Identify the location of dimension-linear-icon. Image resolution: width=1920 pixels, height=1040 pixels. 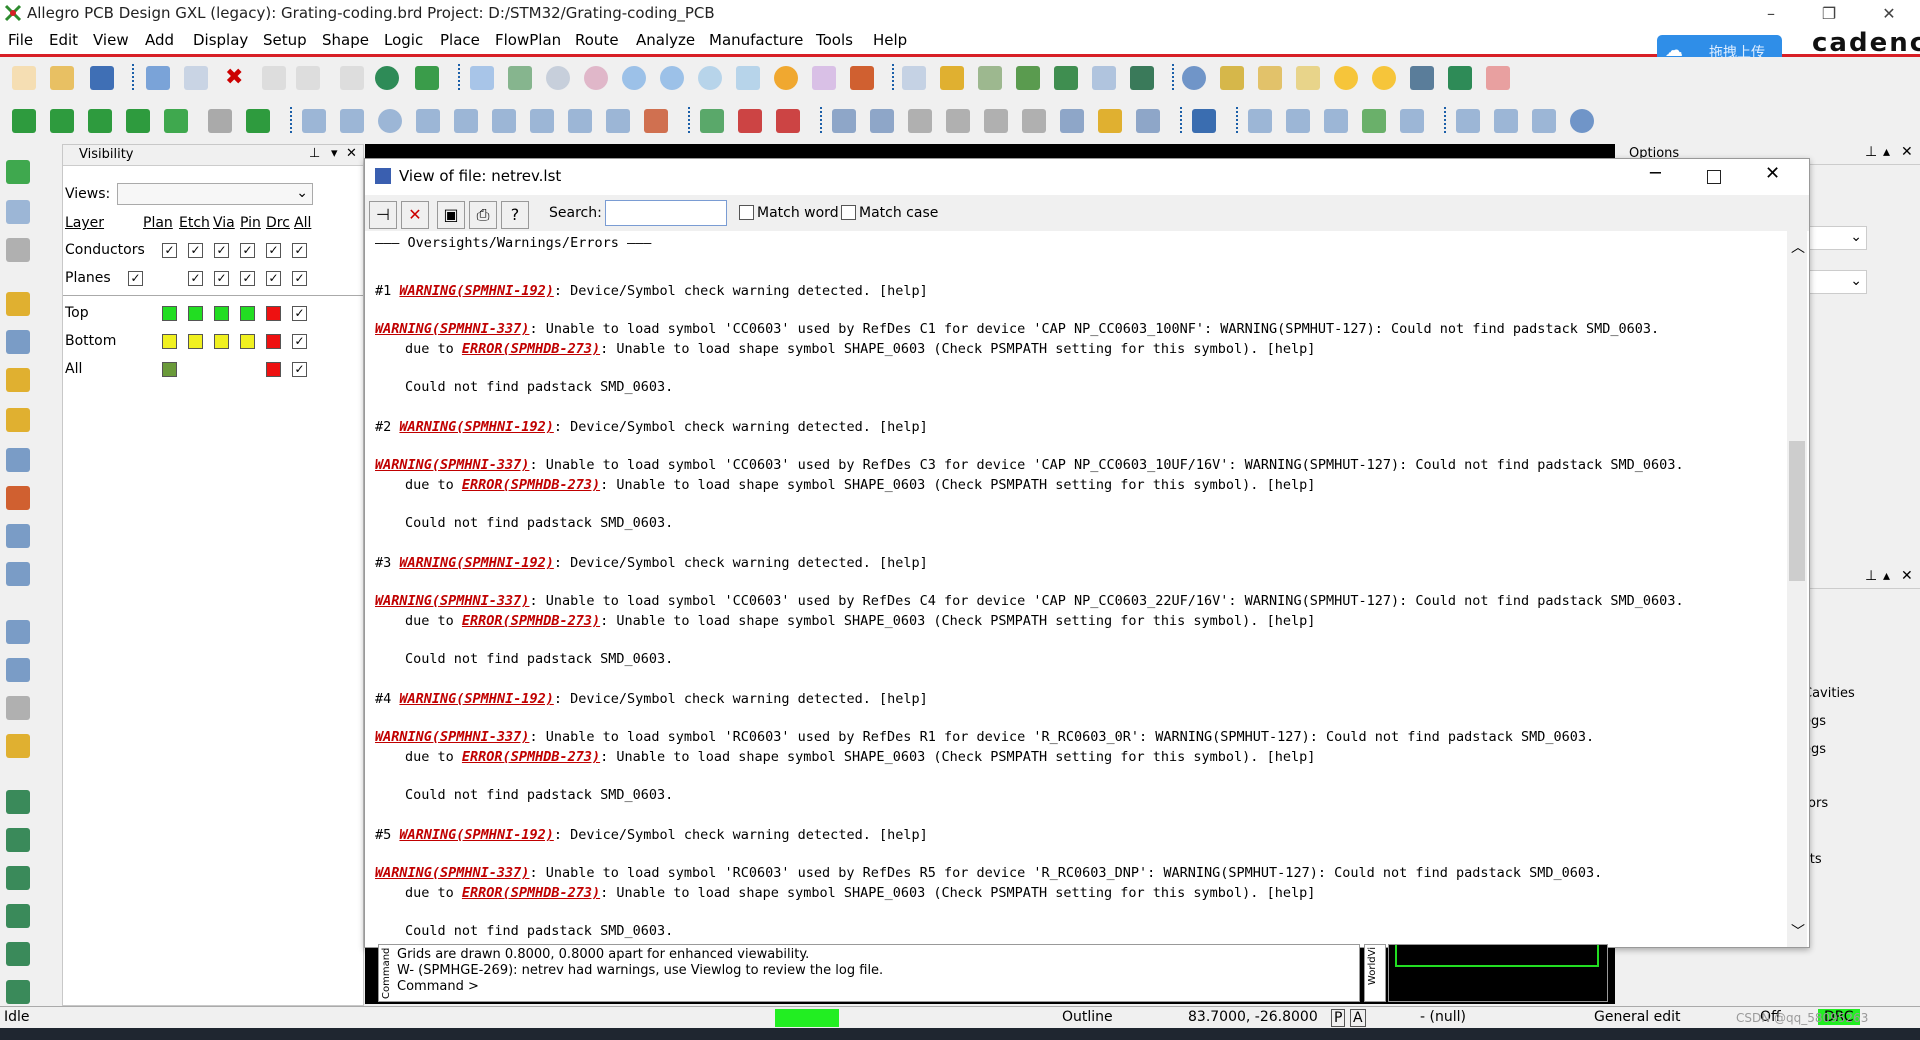
(788, 121).